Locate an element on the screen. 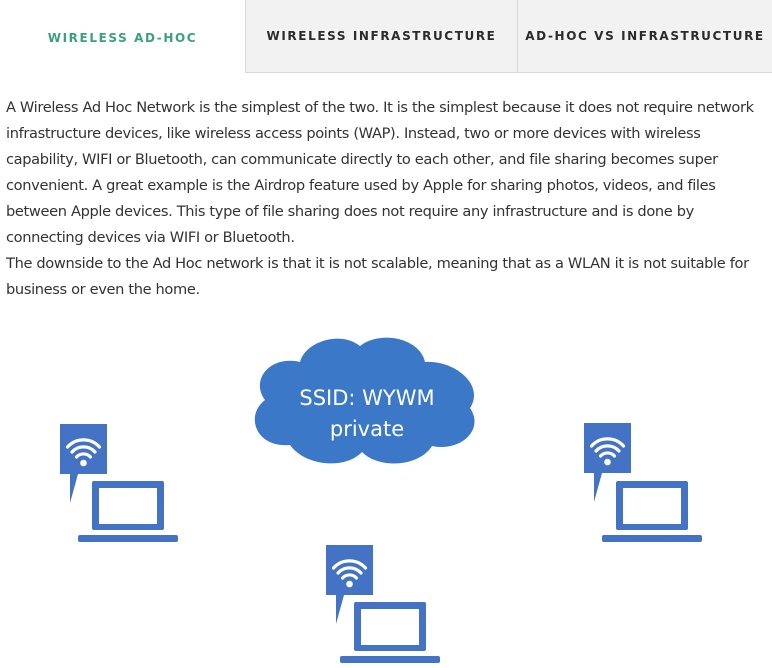 The image size is (772, 668). ssid-subtext: private is located at coordinates (367, 429).